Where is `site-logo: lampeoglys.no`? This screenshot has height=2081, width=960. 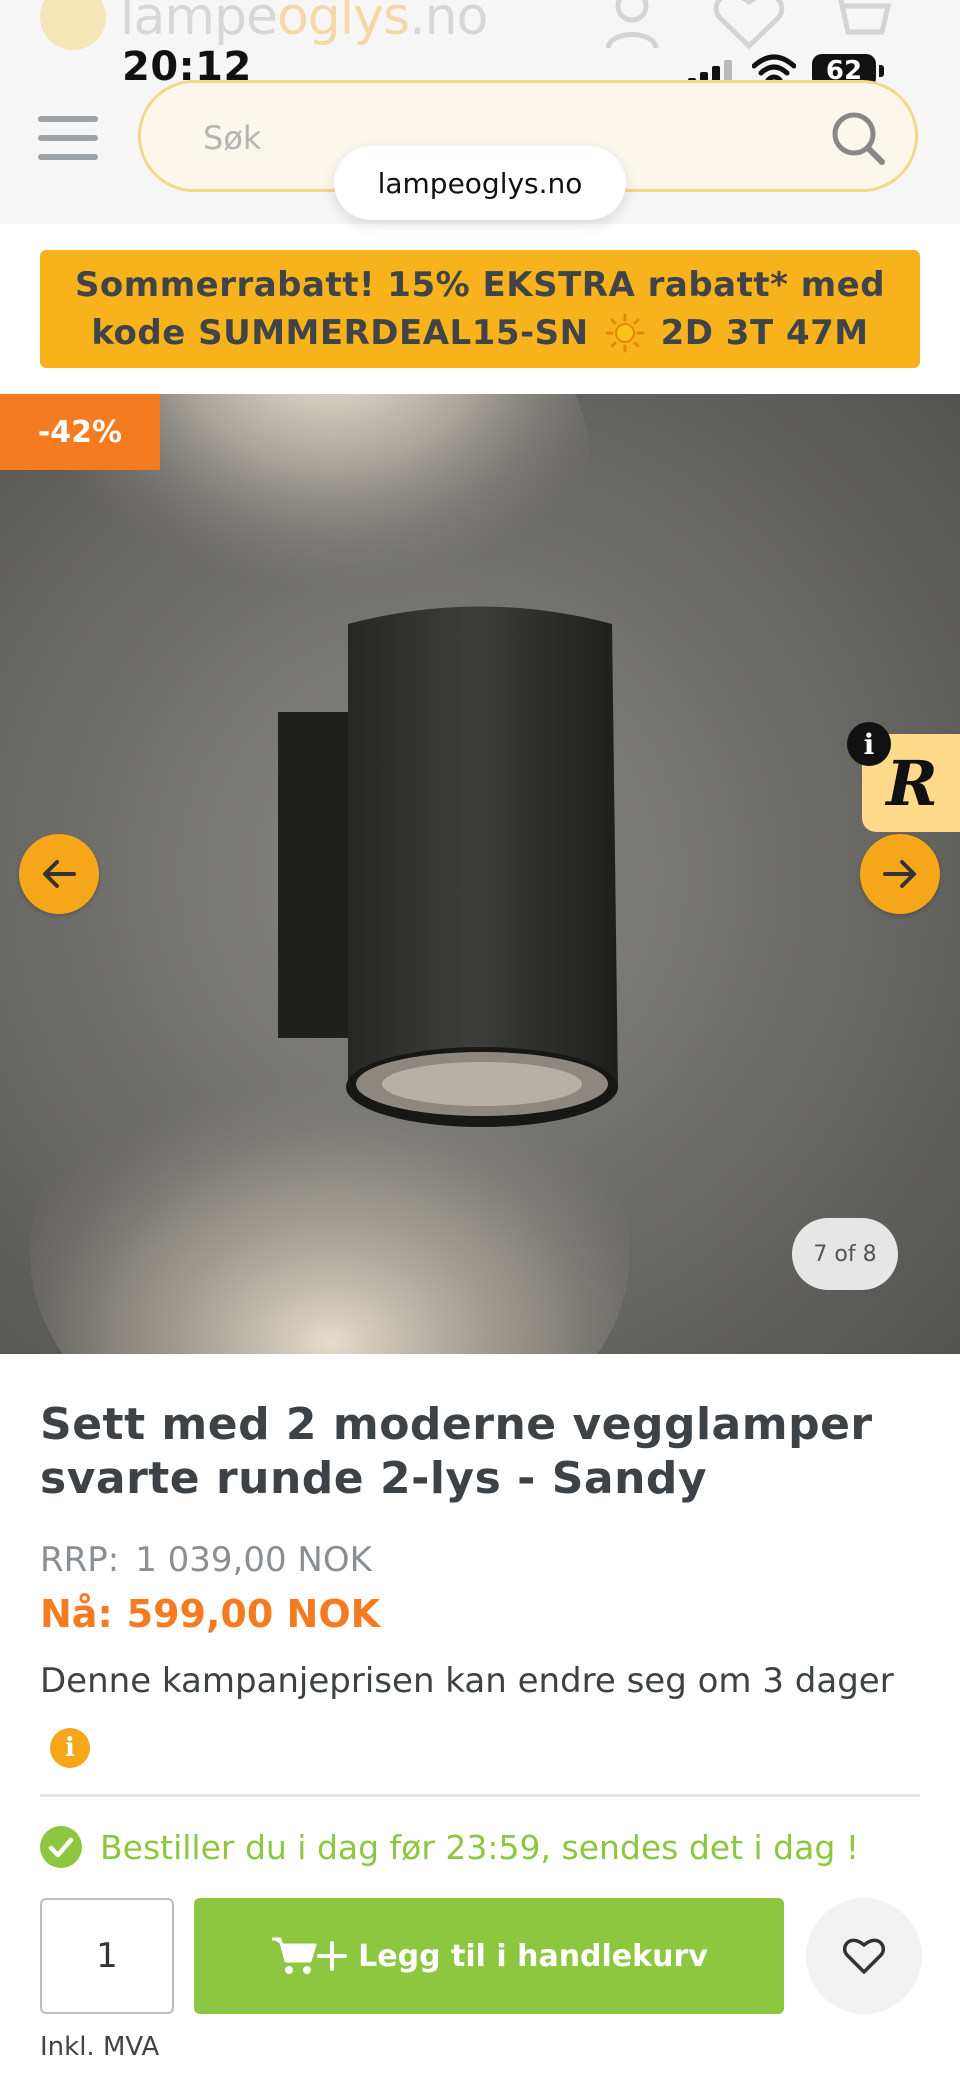 site-logo: lampeoglys.no is located at coordinates (264, 26).